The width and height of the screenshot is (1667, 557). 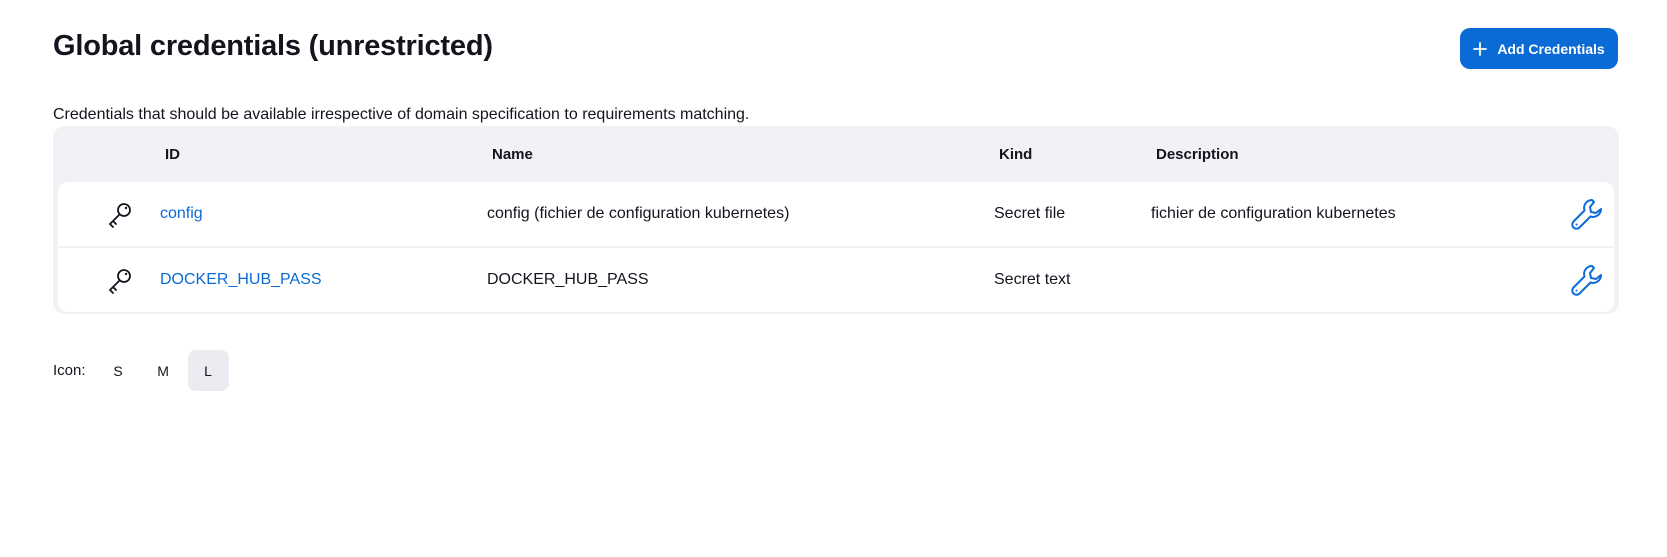 I want to click on column-header-description: Description, so click(x=1197, y=154).